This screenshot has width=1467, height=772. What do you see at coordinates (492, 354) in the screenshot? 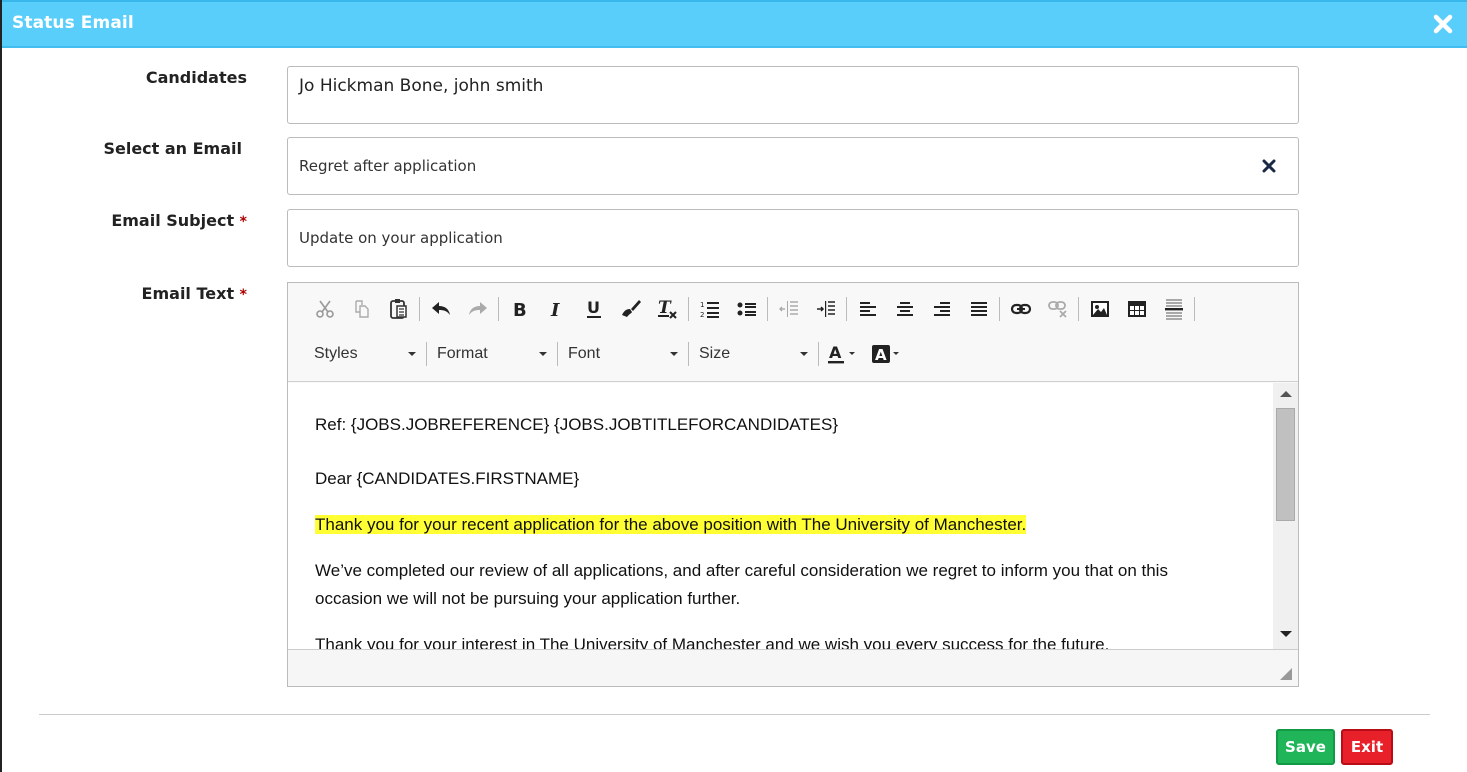
I see `format-combo: Format` at bounding box center [492, 354].